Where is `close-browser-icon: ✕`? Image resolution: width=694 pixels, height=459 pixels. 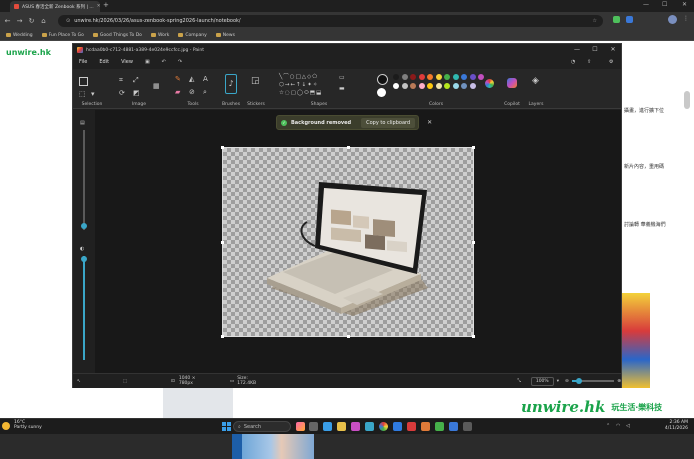 close-browser-icon: ✕ is located at coordinates (684, 4).